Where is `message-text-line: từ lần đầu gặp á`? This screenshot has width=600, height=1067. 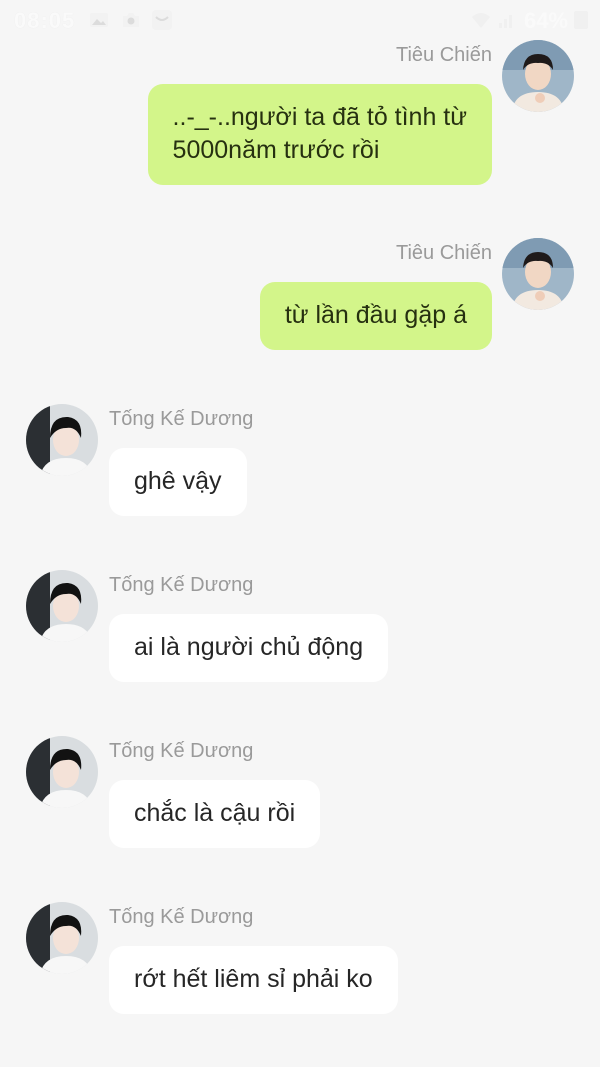 message-text-line: từ lần đầu gặp á is located at coordinates (375, 315).